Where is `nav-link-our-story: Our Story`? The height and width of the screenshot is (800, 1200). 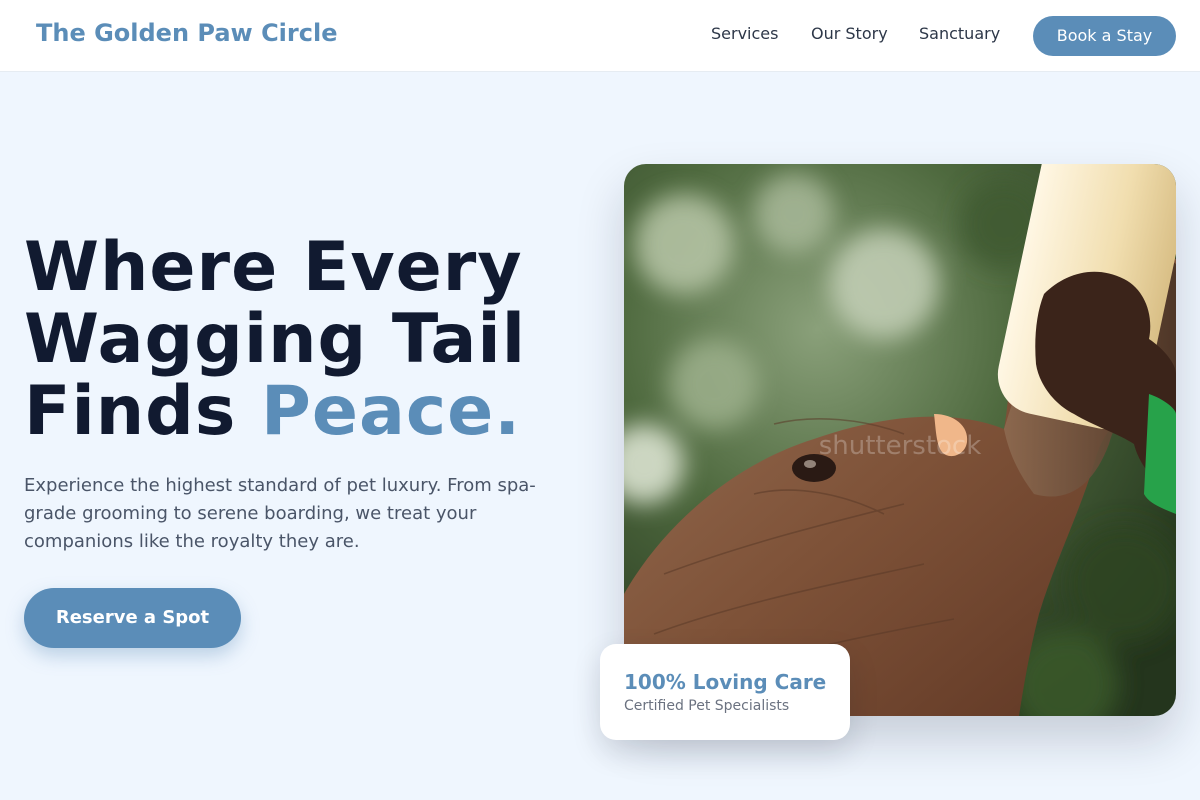
nav-link-our-story: Our Story is located at coordinates (849, 33).